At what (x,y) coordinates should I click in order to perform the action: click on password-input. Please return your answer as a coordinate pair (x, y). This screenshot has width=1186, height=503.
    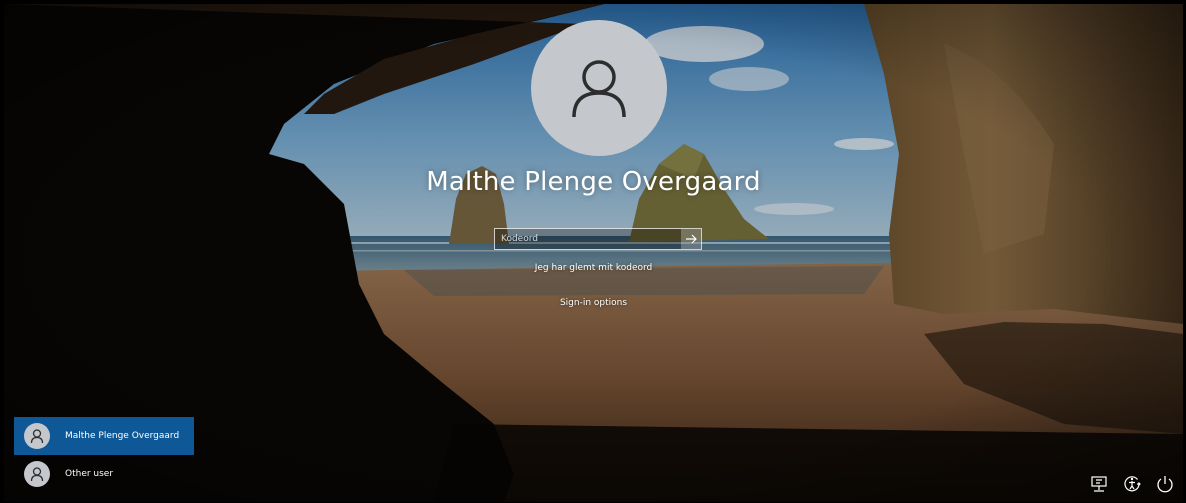
    Looking at the image, I should click on (588, 239).